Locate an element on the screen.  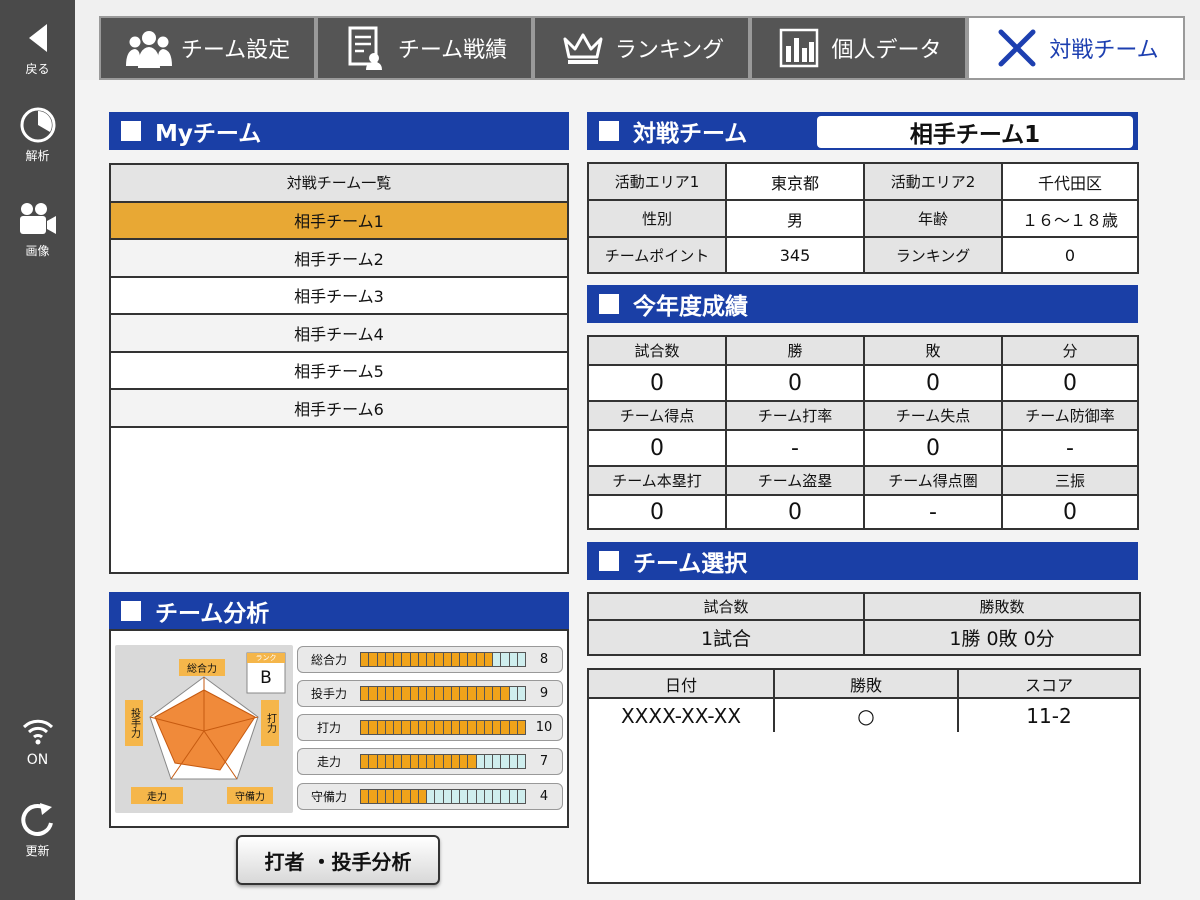
batter-pitcher-analysis-button: 打者 ・投手分析 is located at coordinates (338, 860).